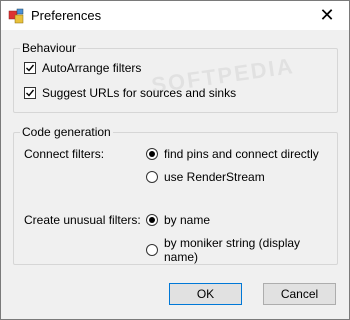 The image size is (350, 320). I want to click on connect-filters-label: Connect filters:, so click(64, 154).